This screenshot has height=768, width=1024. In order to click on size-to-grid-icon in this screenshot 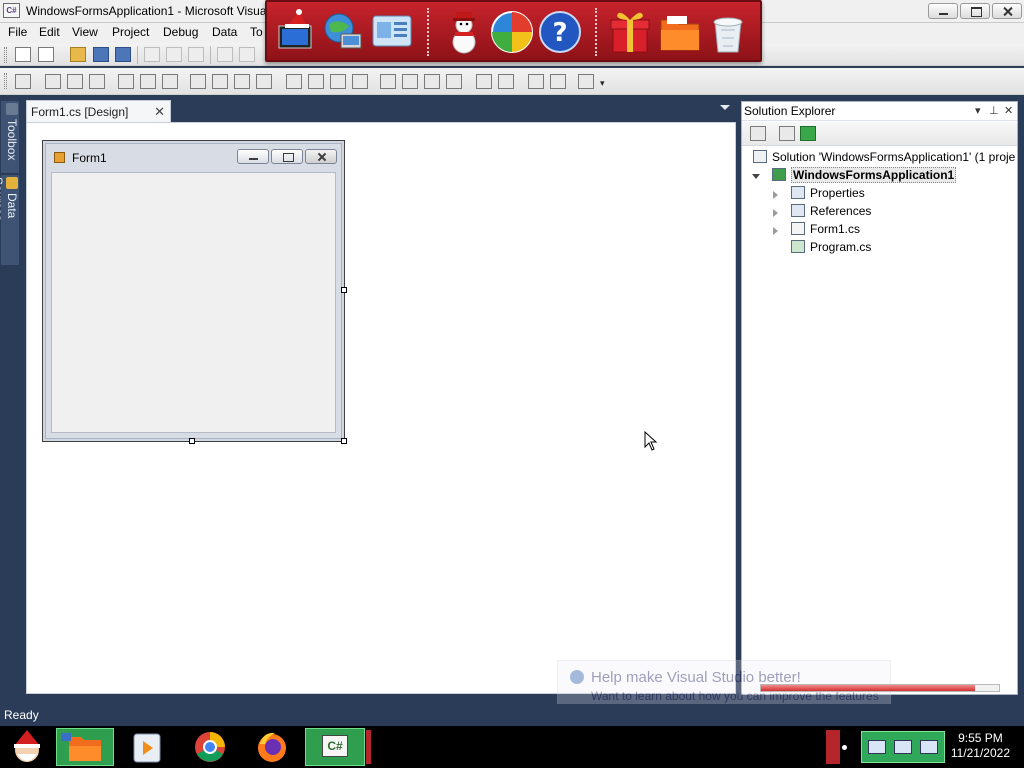, I will do `click(220, 81)`.